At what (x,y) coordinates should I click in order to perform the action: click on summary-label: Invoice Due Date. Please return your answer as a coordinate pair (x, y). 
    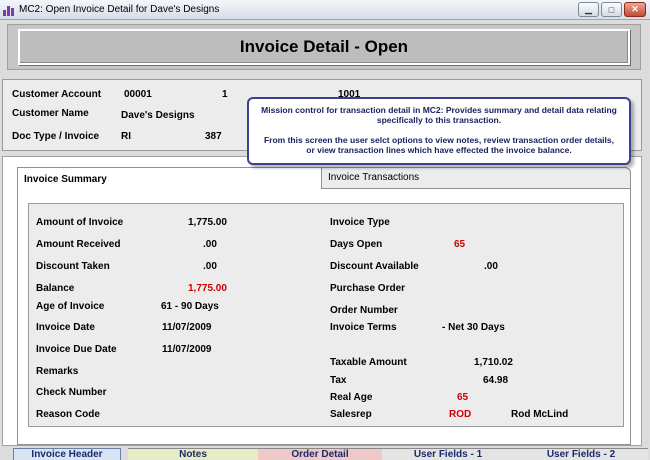
    Looking at the image, I should click on (76, 349).